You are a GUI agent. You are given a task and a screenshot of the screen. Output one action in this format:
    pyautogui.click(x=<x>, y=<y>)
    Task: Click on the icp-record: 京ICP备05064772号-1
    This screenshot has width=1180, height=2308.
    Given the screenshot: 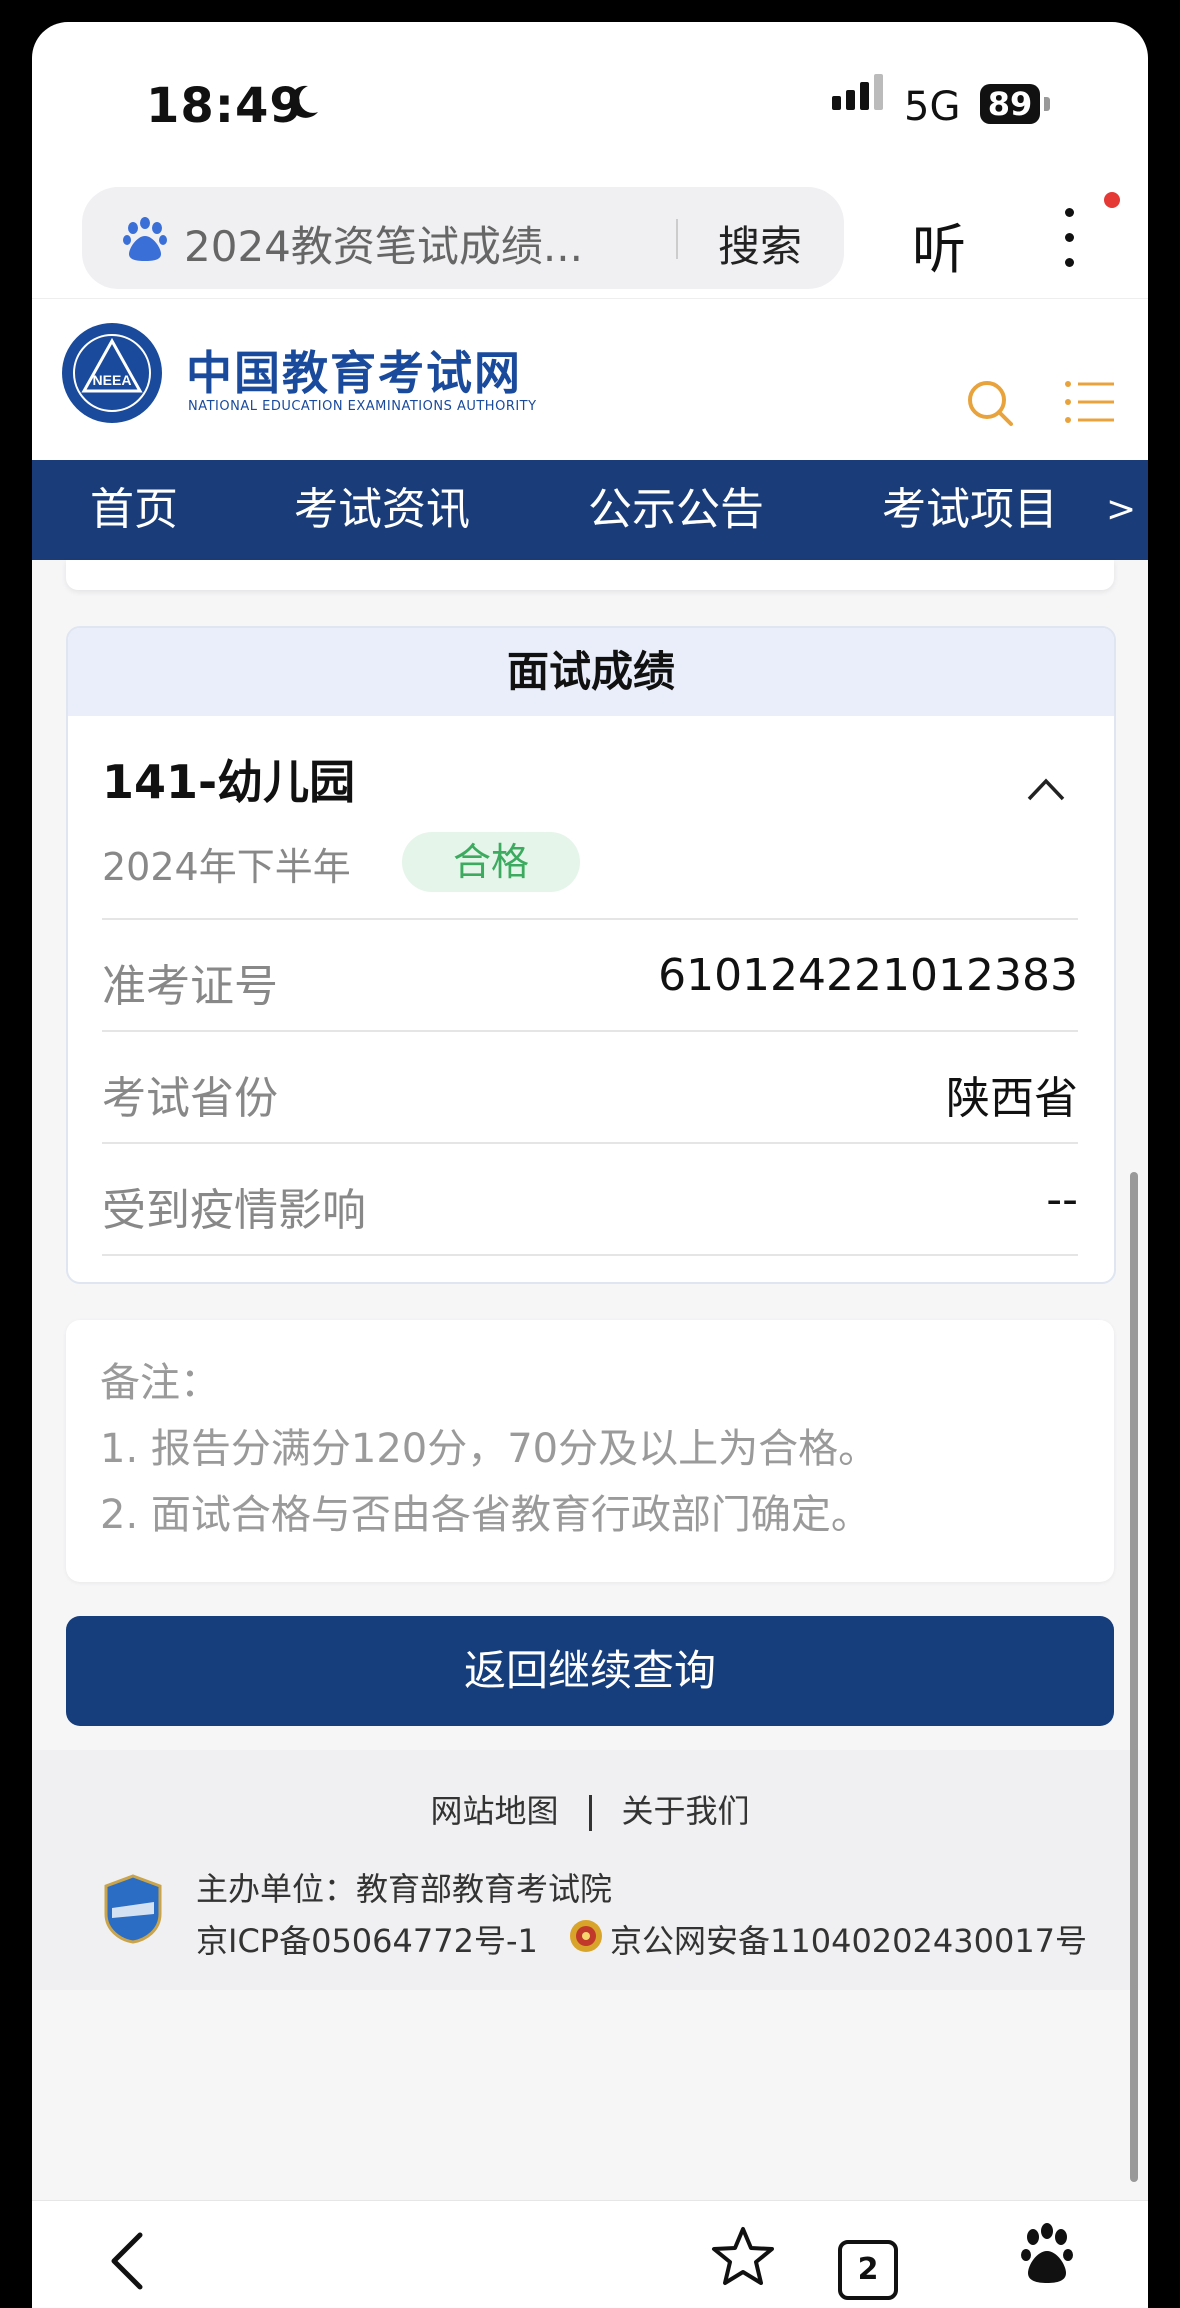 What is the action you would take?
    pyautogui.click(x=367, y=1939)
    